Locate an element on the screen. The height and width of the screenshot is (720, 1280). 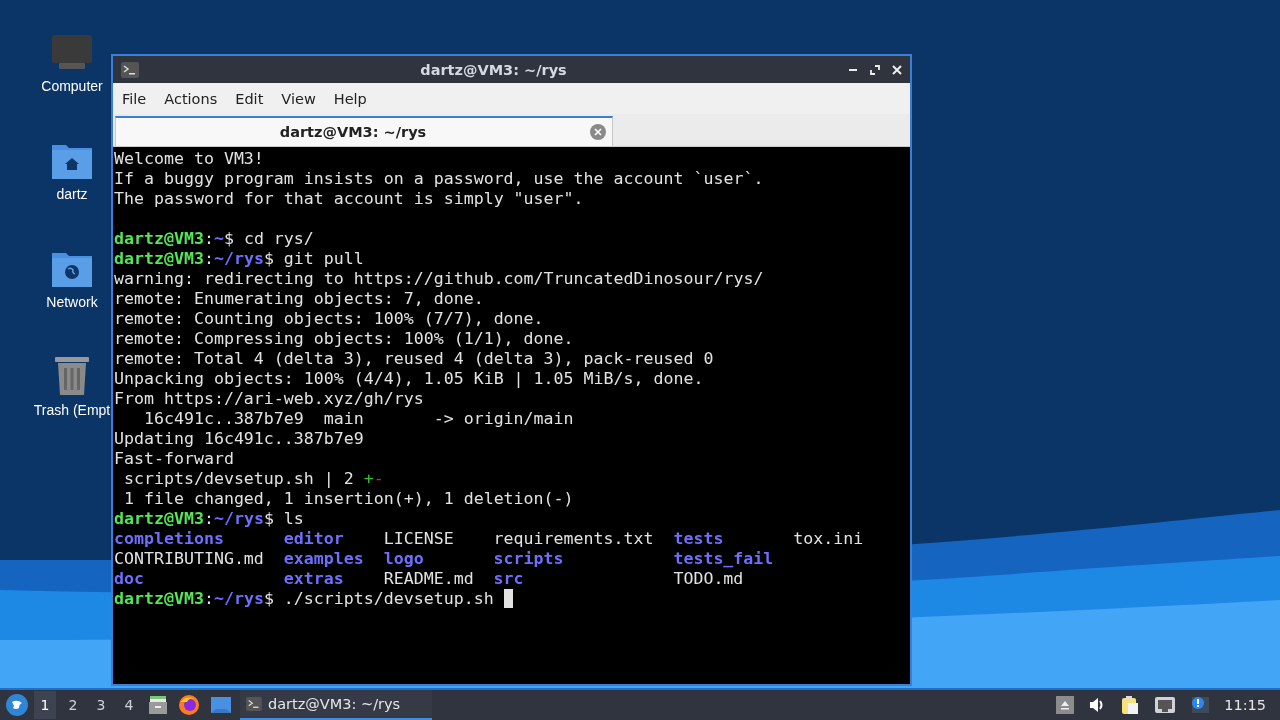
close-icon is located at coordinates (897, 69).